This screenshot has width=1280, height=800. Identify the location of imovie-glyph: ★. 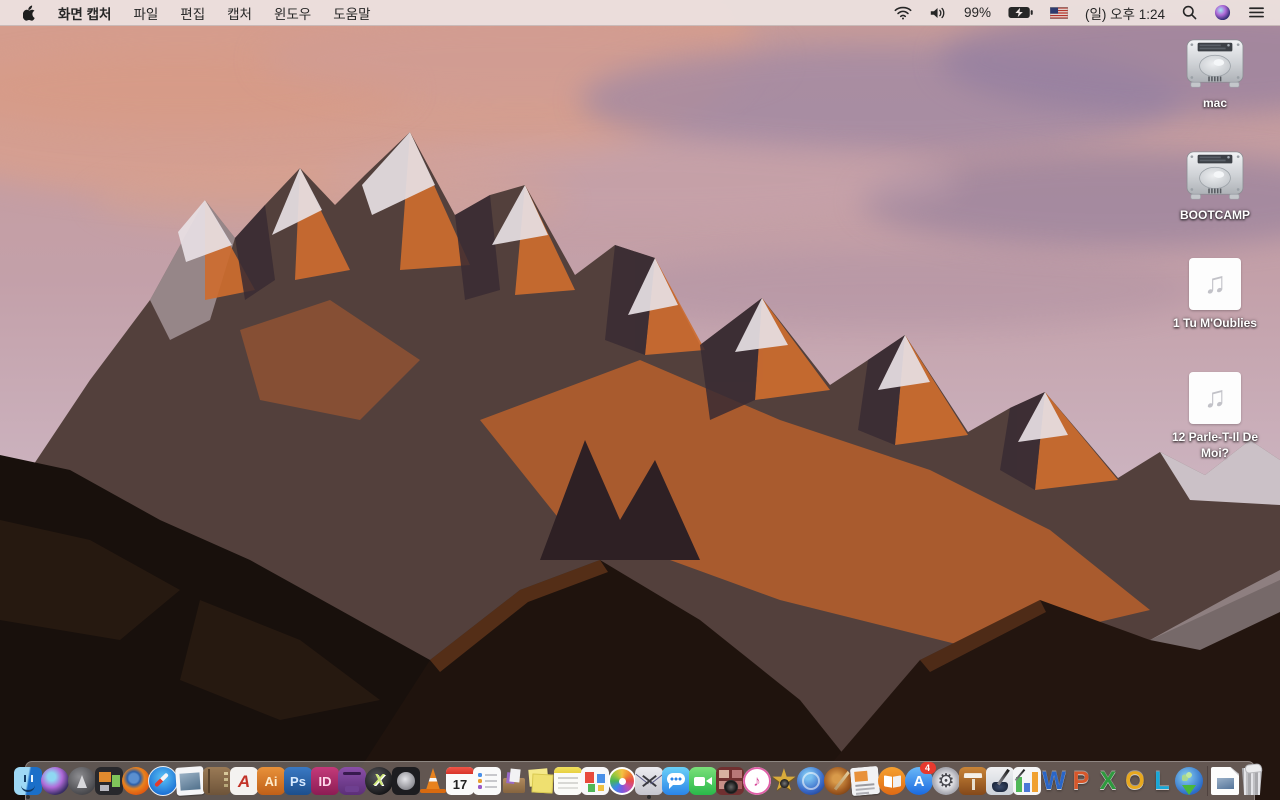
(784, 780).